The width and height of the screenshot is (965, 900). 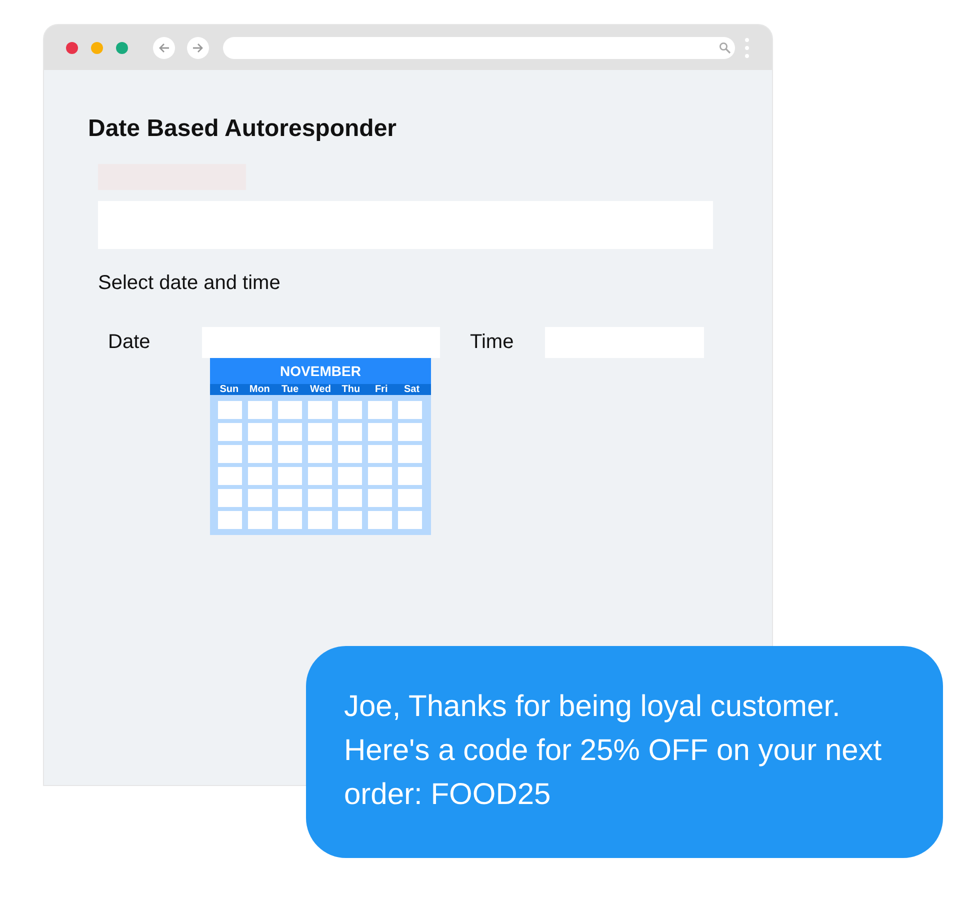 I want to click on weekday-label: Fri, so click(x=381, y=389).